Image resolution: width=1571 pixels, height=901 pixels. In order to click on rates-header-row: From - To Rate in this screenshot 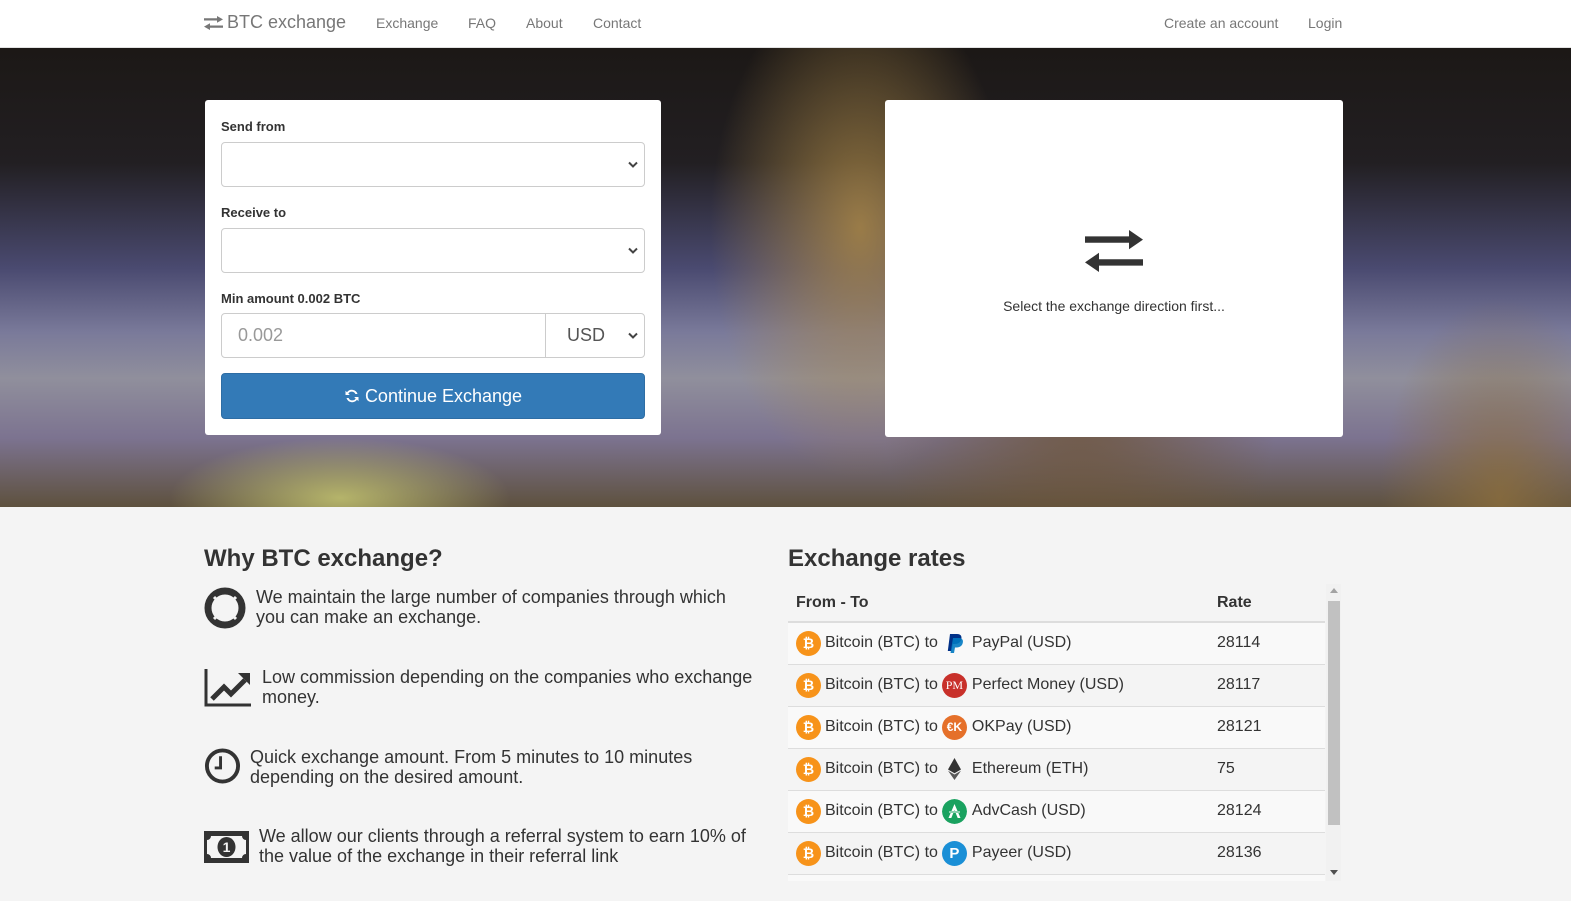, I will do `click(1056, 603)`.